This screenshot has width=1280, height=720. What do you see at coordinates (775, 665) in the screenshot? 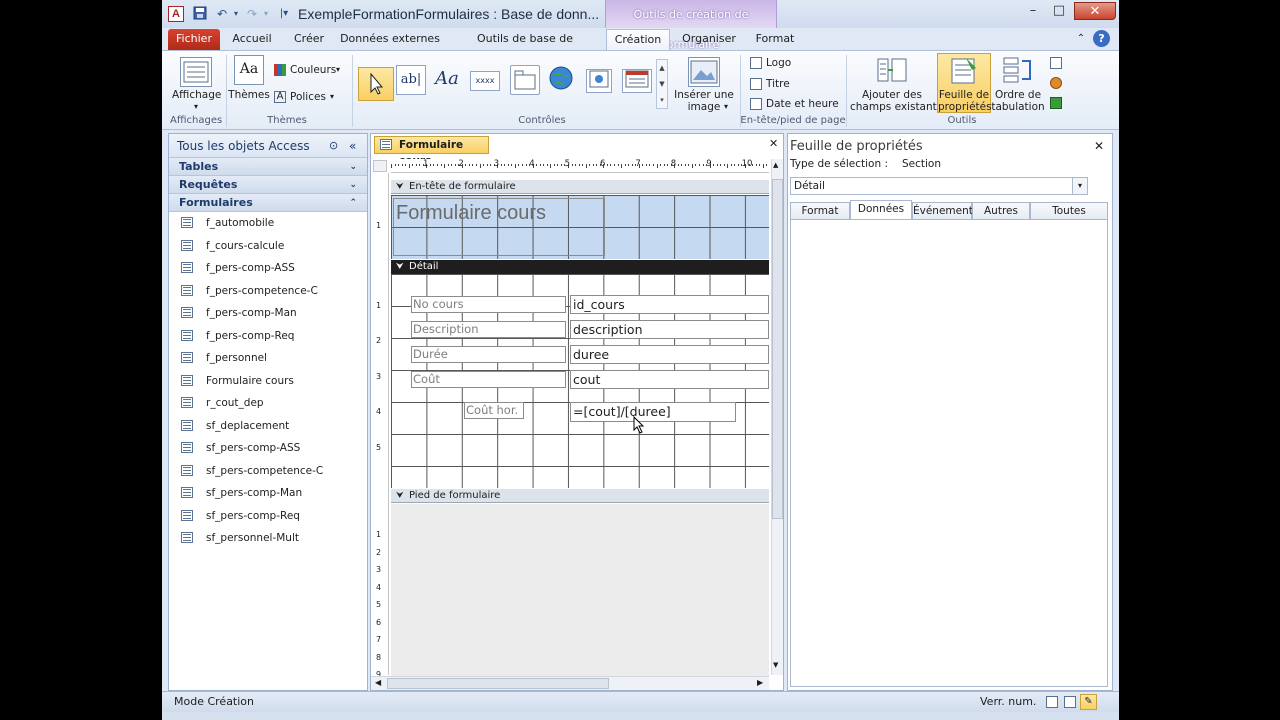
I see `scroll-down-icon: ▼` at bounding box center [775, 665].